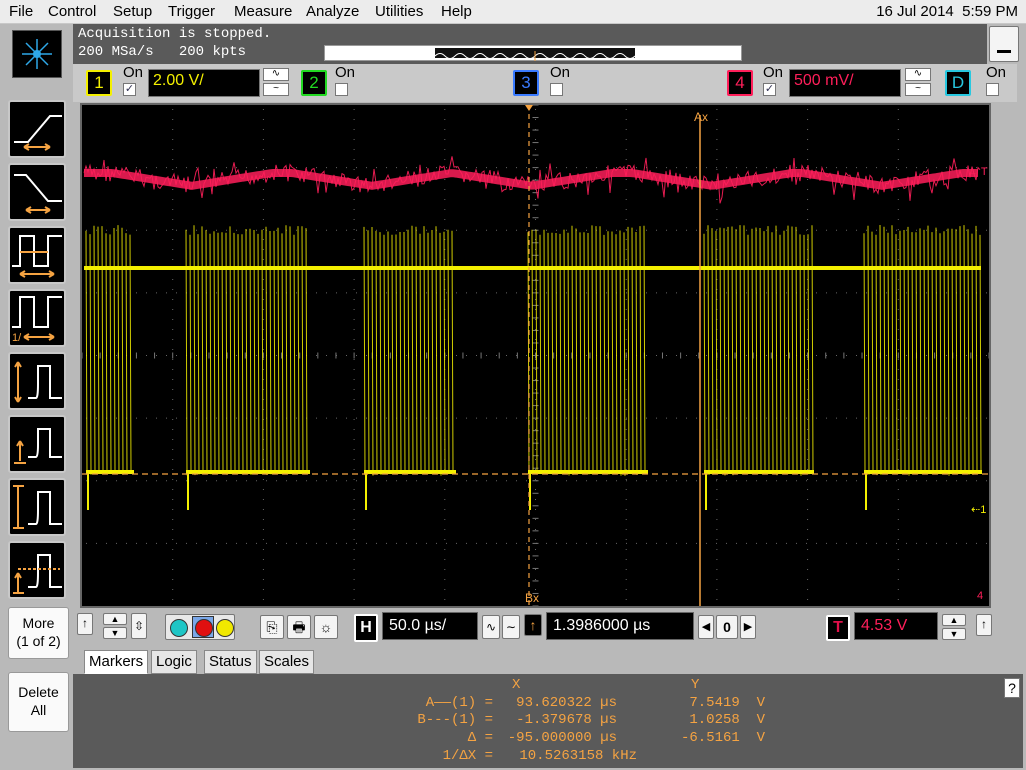 The image size is (1026, 770). What do you see at coordinates (175, 34) in the screenshot?
I see `acquisition-status: Acquisition is stopped.` at bounding box center [175, 34].